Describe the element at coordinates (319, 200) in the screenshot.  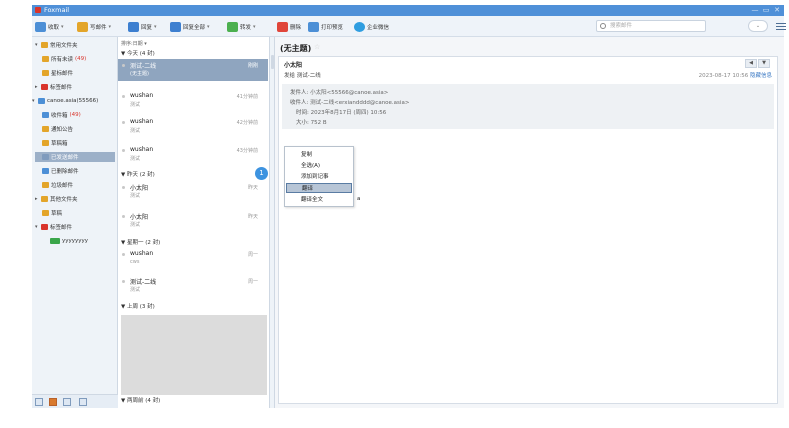
I see `menu-item-translate-all: 翻译全文` at that location.